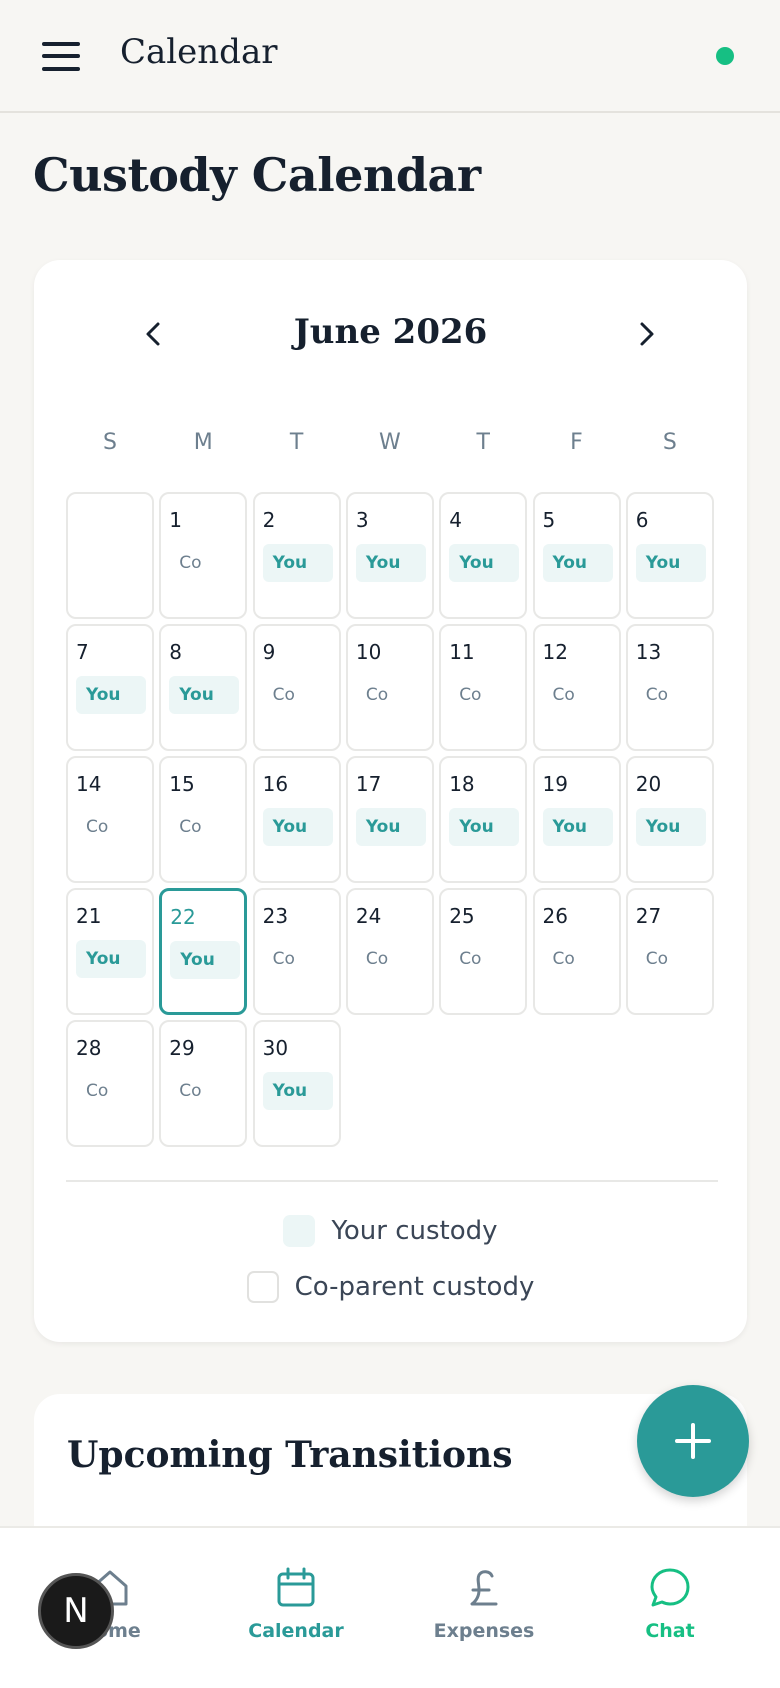 Image resolution: width=780 pixels, height=1688 pixels. I want to click on weekday-label: F, so click(576, 442).